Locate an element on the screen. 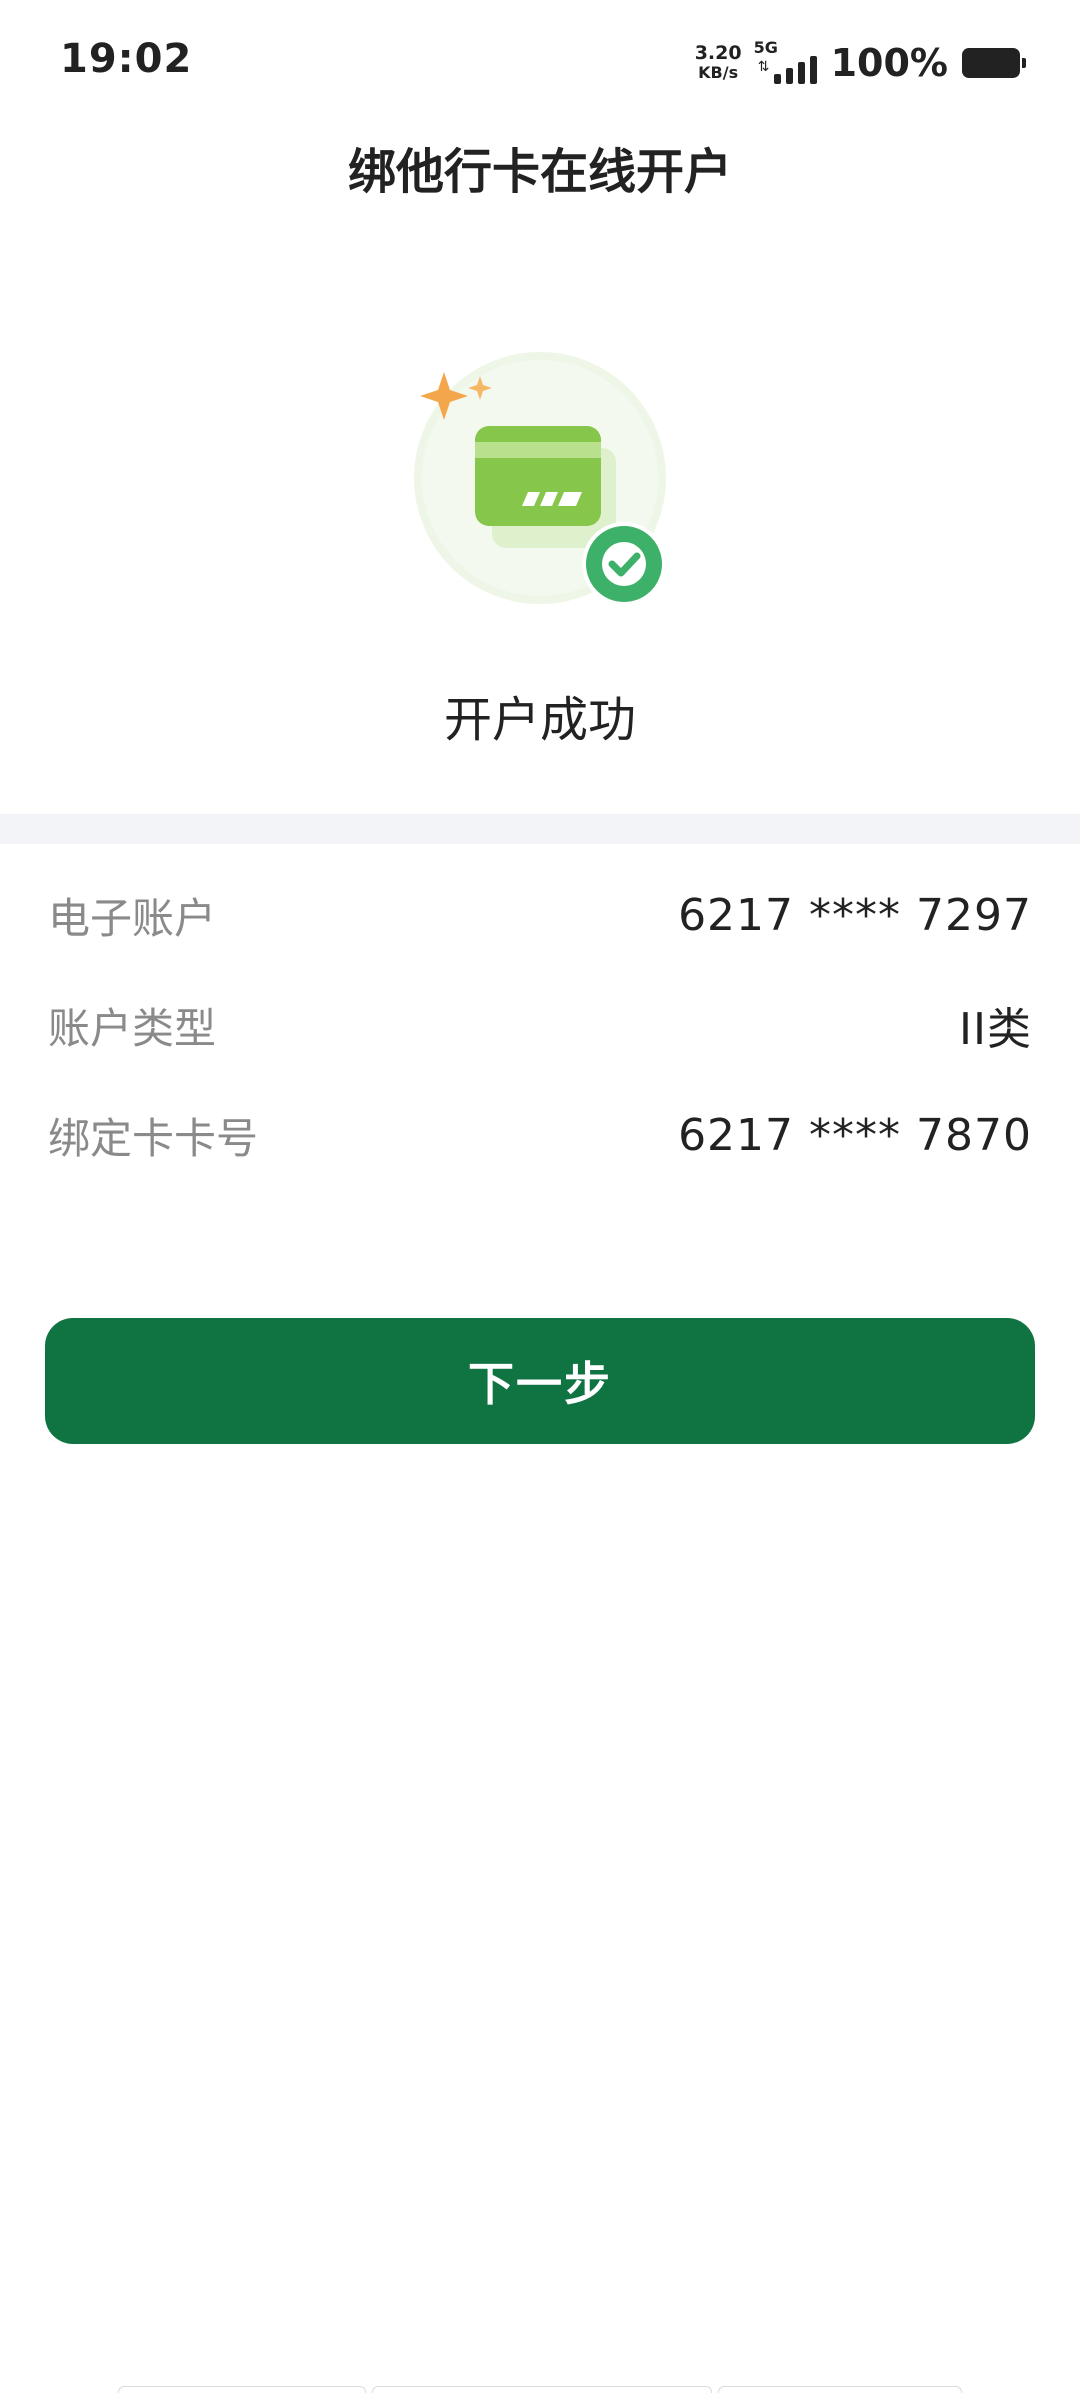  signal-icon: 5G ⇅ is located at coordinates (785, 61).